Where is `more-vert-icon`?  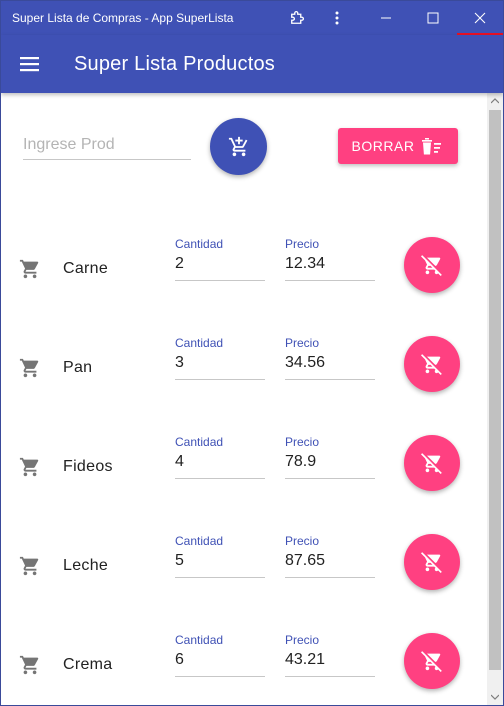
more-vert-icon is located at coordinates (337, 18).